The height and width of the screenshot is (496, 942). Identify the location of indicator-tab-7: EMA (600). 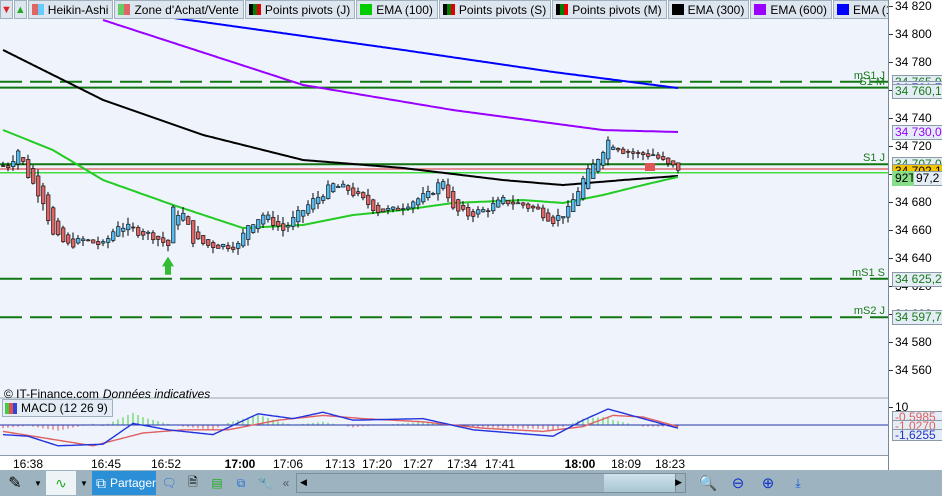
(791, 9).